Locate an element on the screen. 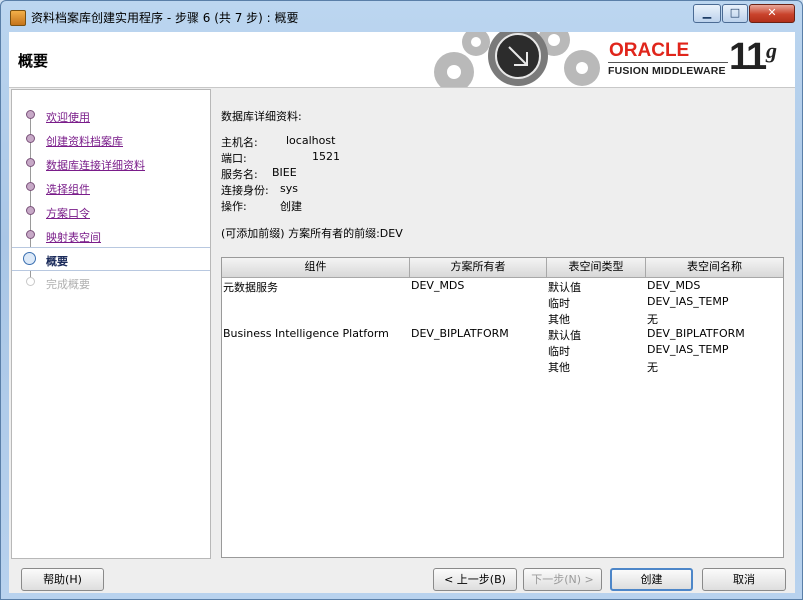 The height and width of the screenshot is (600, 803). nav-step-welcome: 欢迎使用 is located at coordinates (111, 115).